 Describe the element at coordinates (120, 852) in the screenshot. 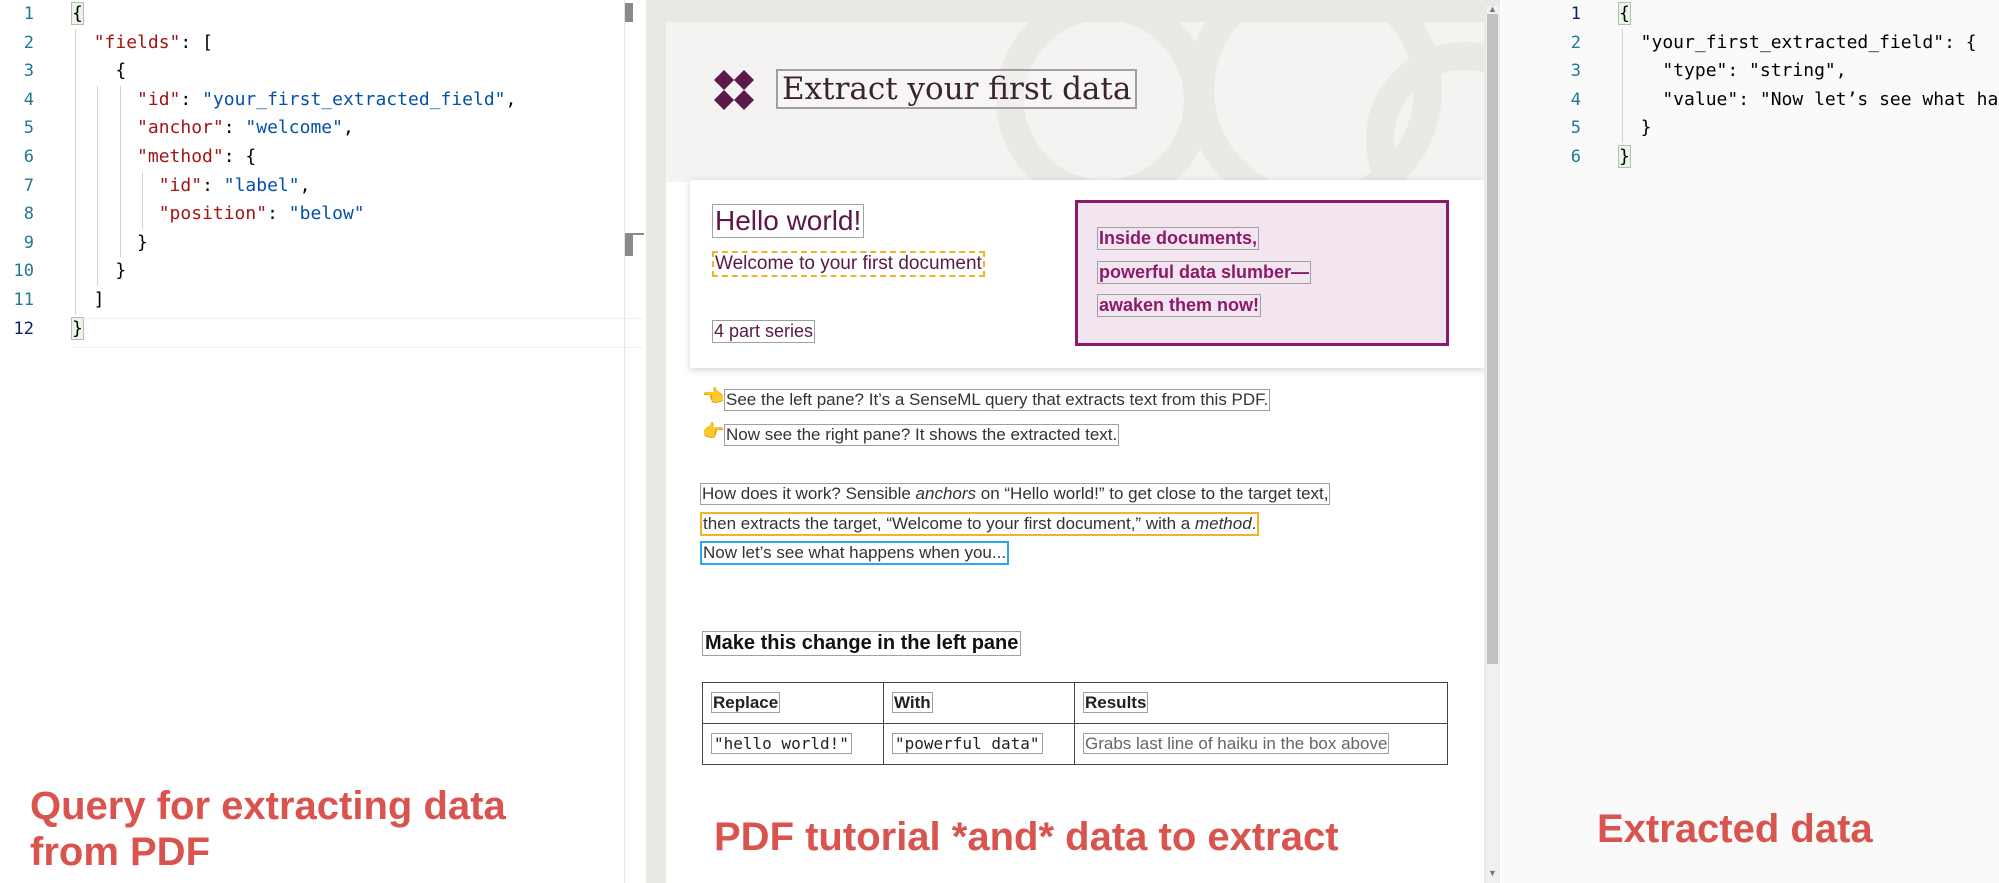

I see `caption-query-line2: from PDF` at that location.